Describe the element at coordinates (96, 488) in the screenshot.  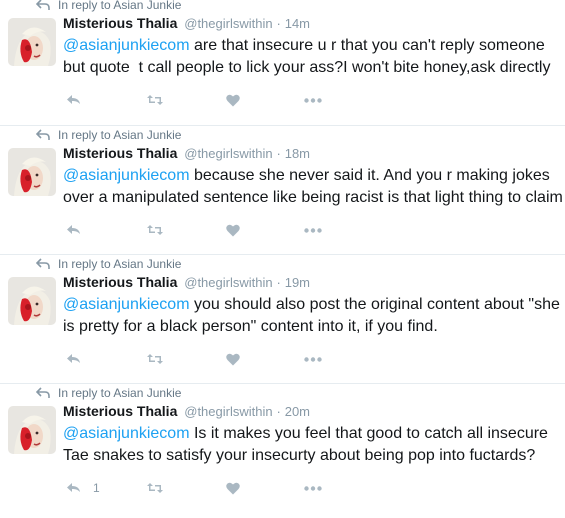
I see `reply-count: 1` at that location.